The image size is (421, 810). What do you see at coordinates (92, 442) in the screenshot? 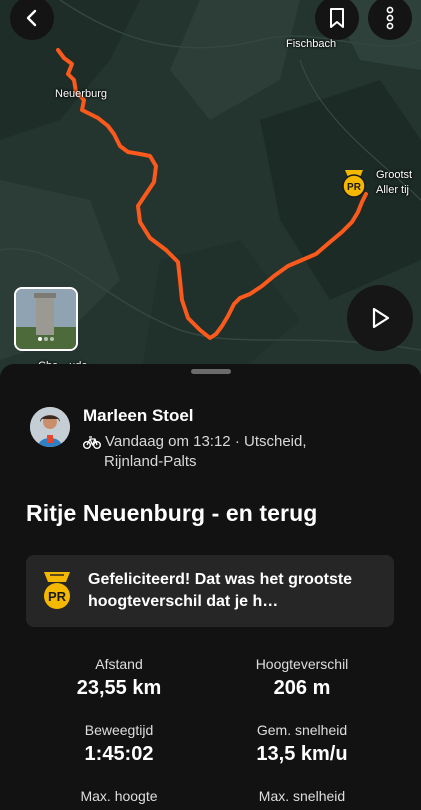
I see `bike-icon` at bounding box center [92, 442].